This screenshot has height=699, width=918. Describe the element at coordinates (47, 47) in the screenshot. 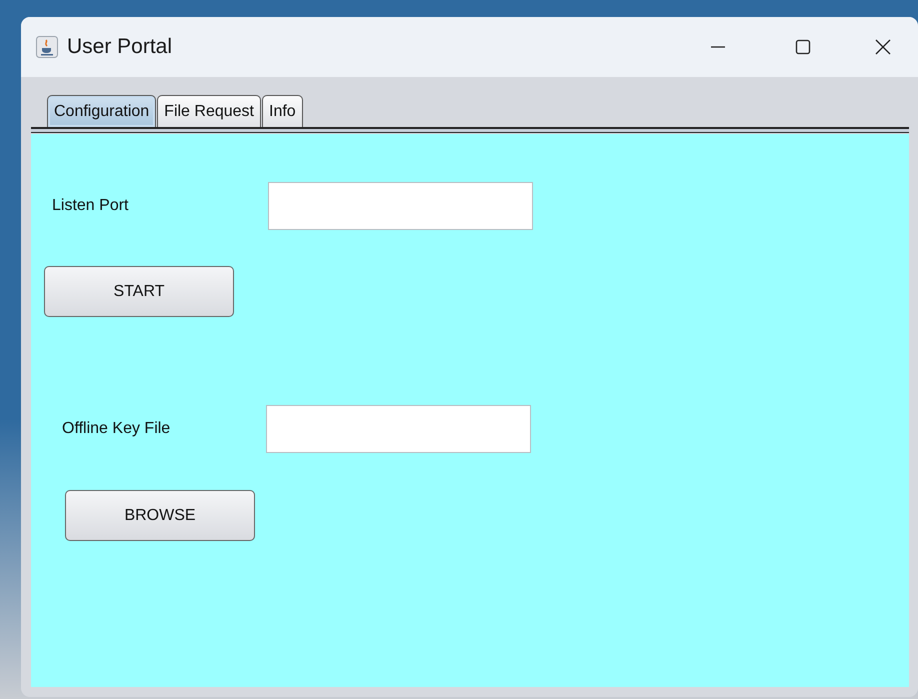

I see `cup-icon` at that location.